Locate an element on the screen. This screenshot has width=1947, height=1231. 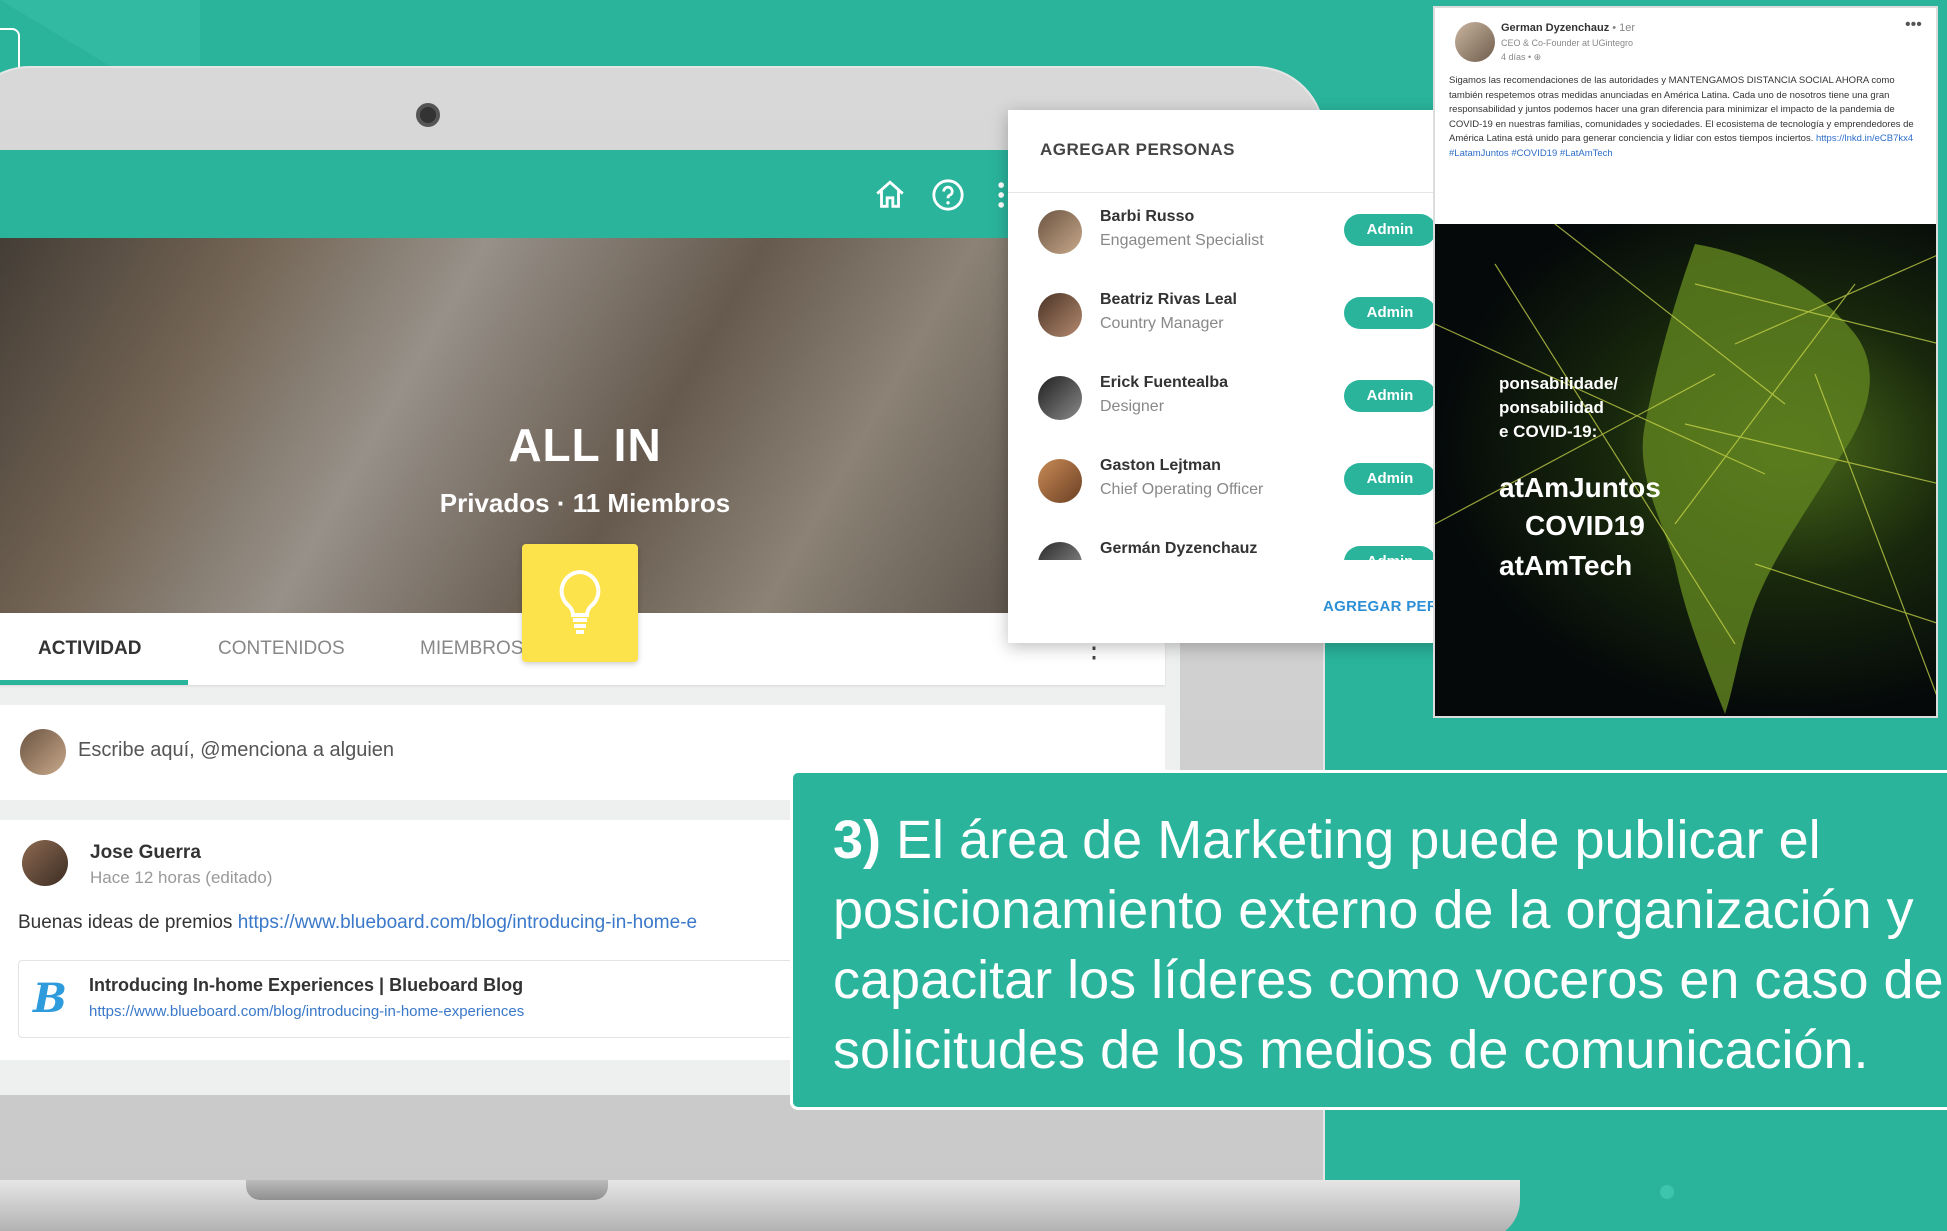
tab-actividad: ACTIVIDAD is located at coordinates (89, 649).